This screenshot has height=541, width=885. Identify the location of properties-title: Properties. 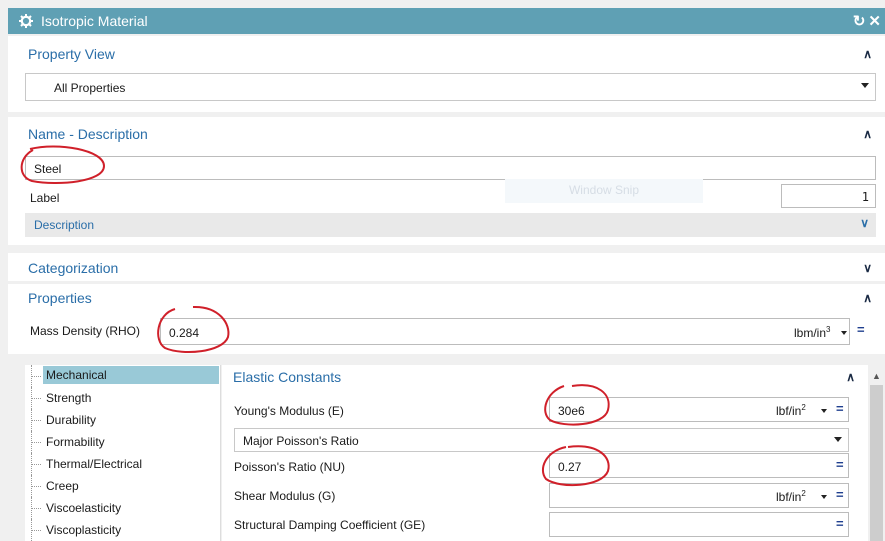
(60, 298).